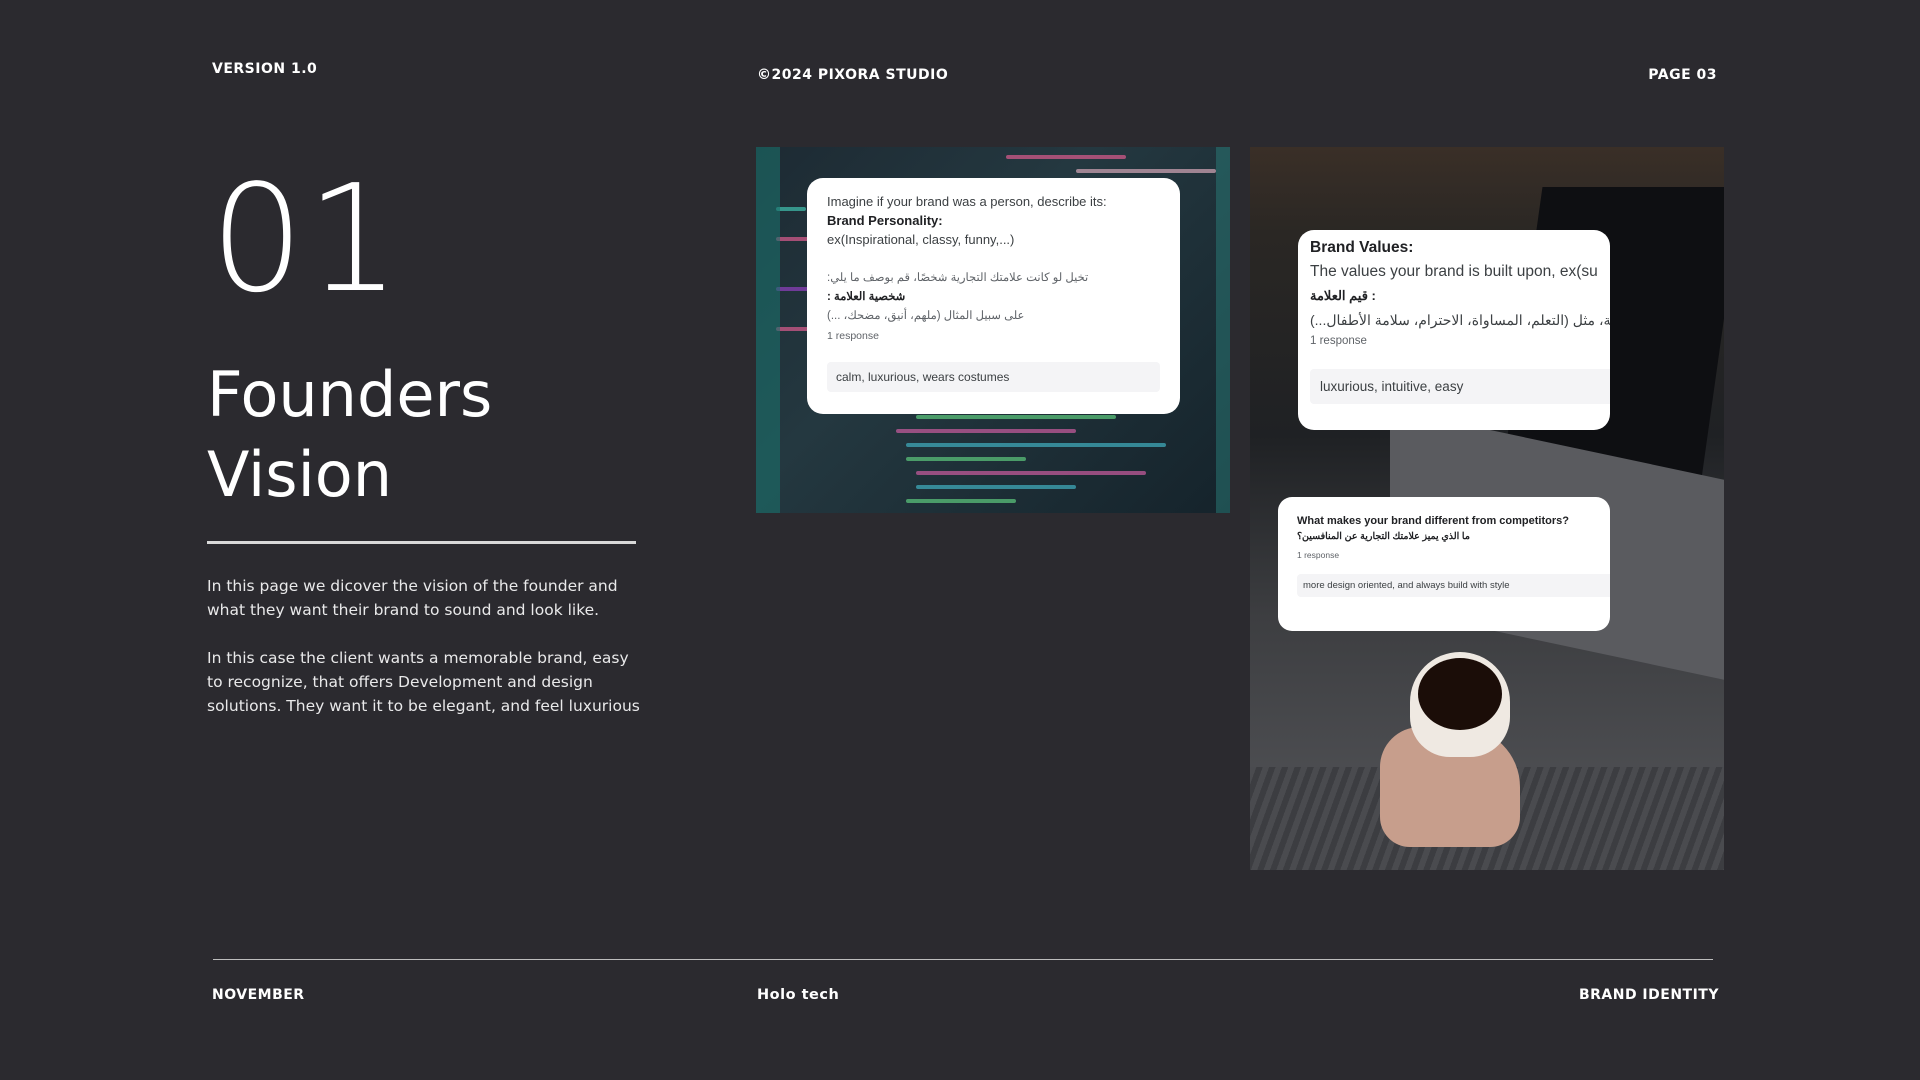  What do you see at coordinates (866, 297) in the screenshot?
I see `arabic-label: شخصية العلامة :` at bounding box center [866, 297].